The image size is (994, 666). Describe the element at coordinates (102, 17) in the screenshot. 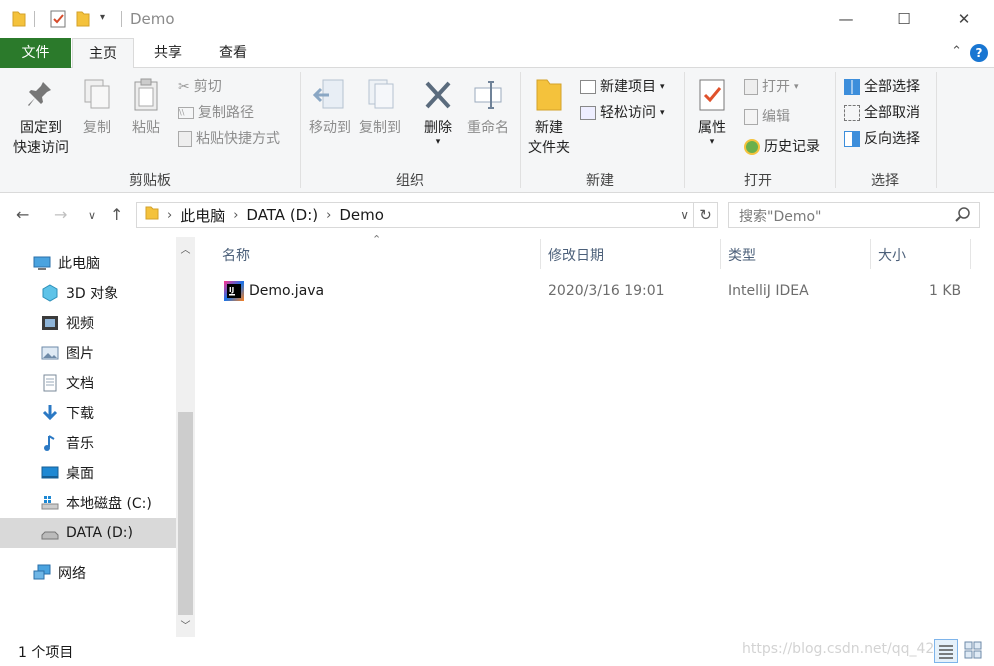

I see `customize-quick-access-icon: ▾` at that location.